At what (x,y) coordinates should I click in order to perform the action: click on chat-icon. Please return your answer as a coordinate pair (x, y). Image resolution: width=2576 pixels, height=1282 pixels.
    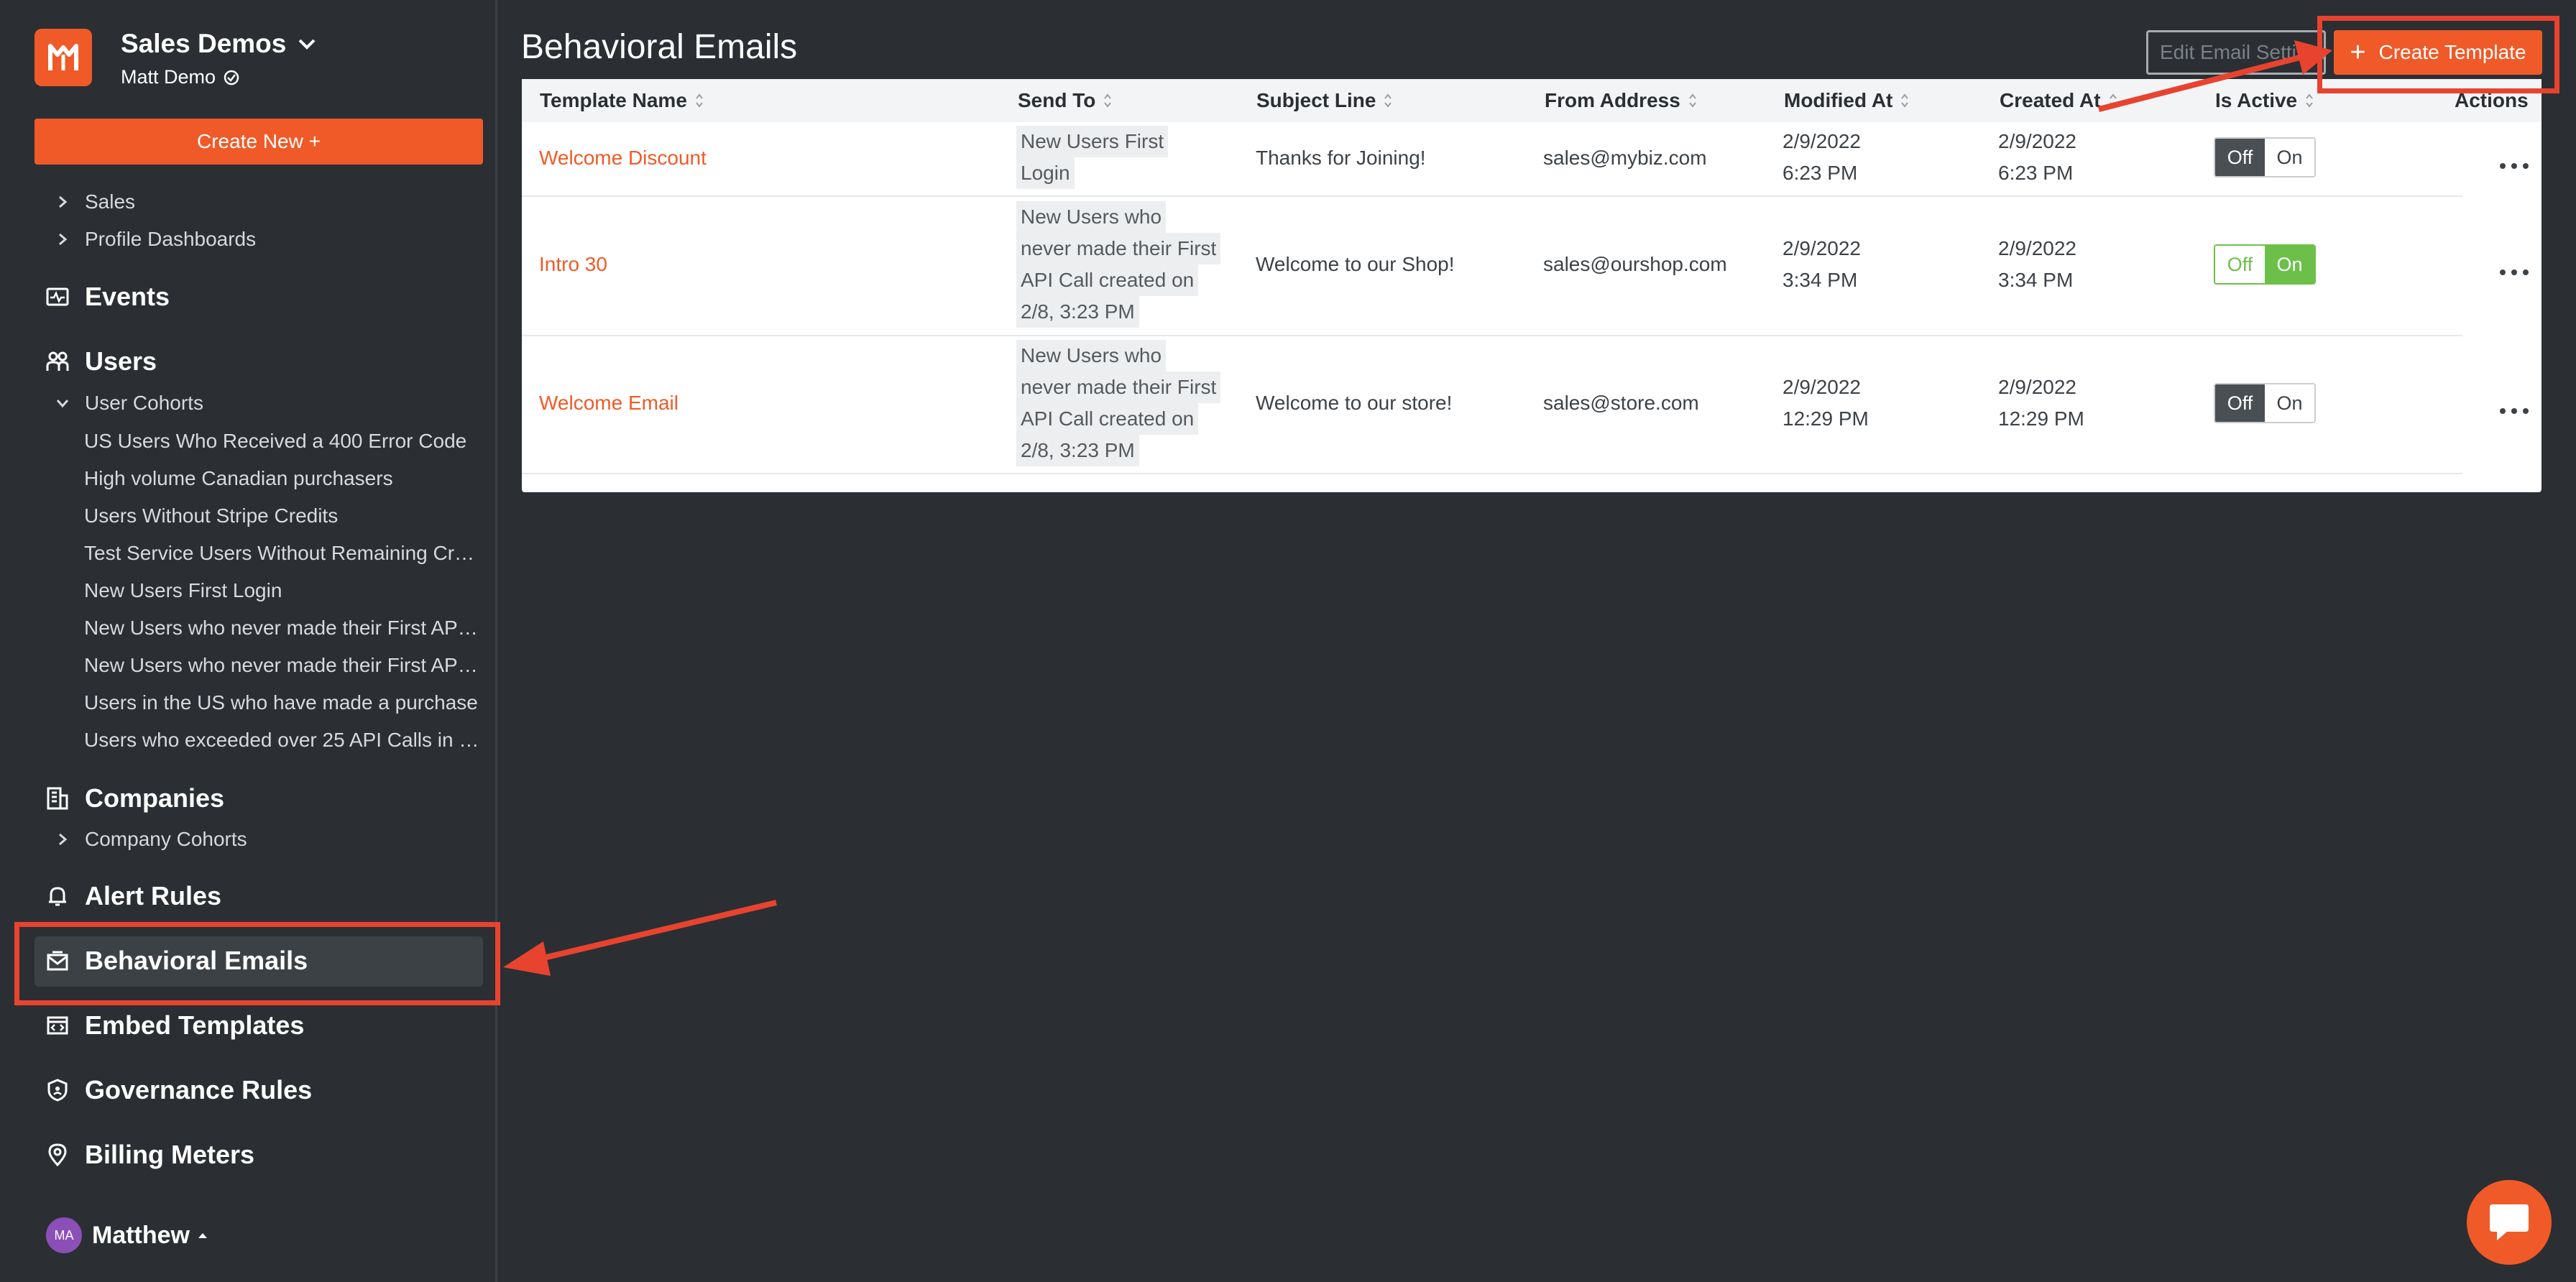
    Looking at the image, I should click on (2509, 1222).